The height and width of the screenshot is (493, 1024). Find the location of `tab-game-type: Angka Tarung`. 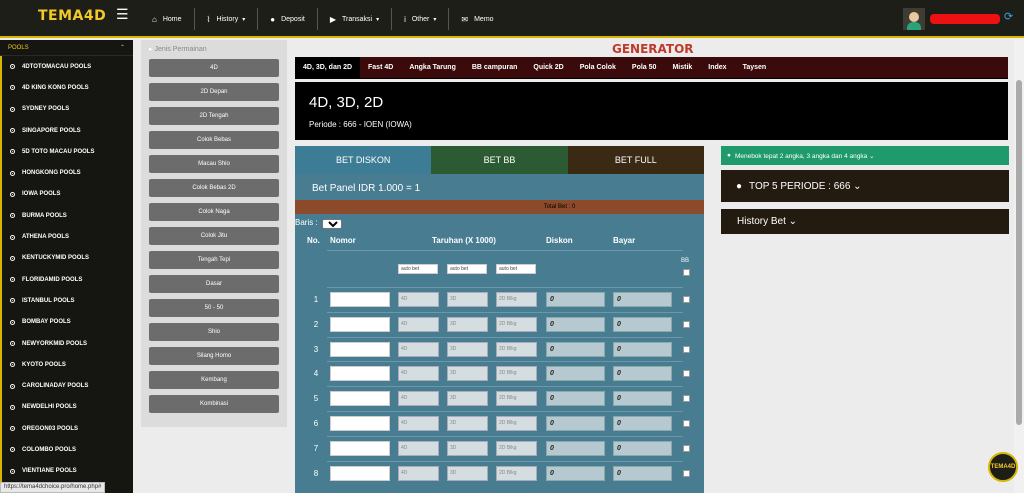

tab-game-type: Angka Tarung is located at coordinates (432, 68).